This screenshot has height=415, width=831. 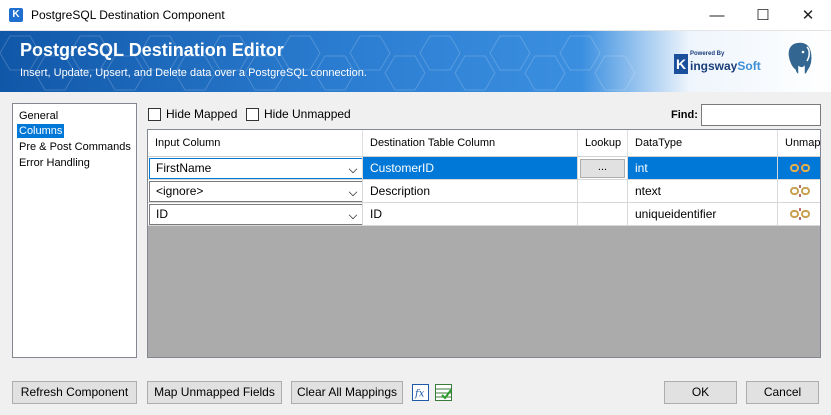 I want to click on header-datatype: DataType, so click(x=703, y=143).